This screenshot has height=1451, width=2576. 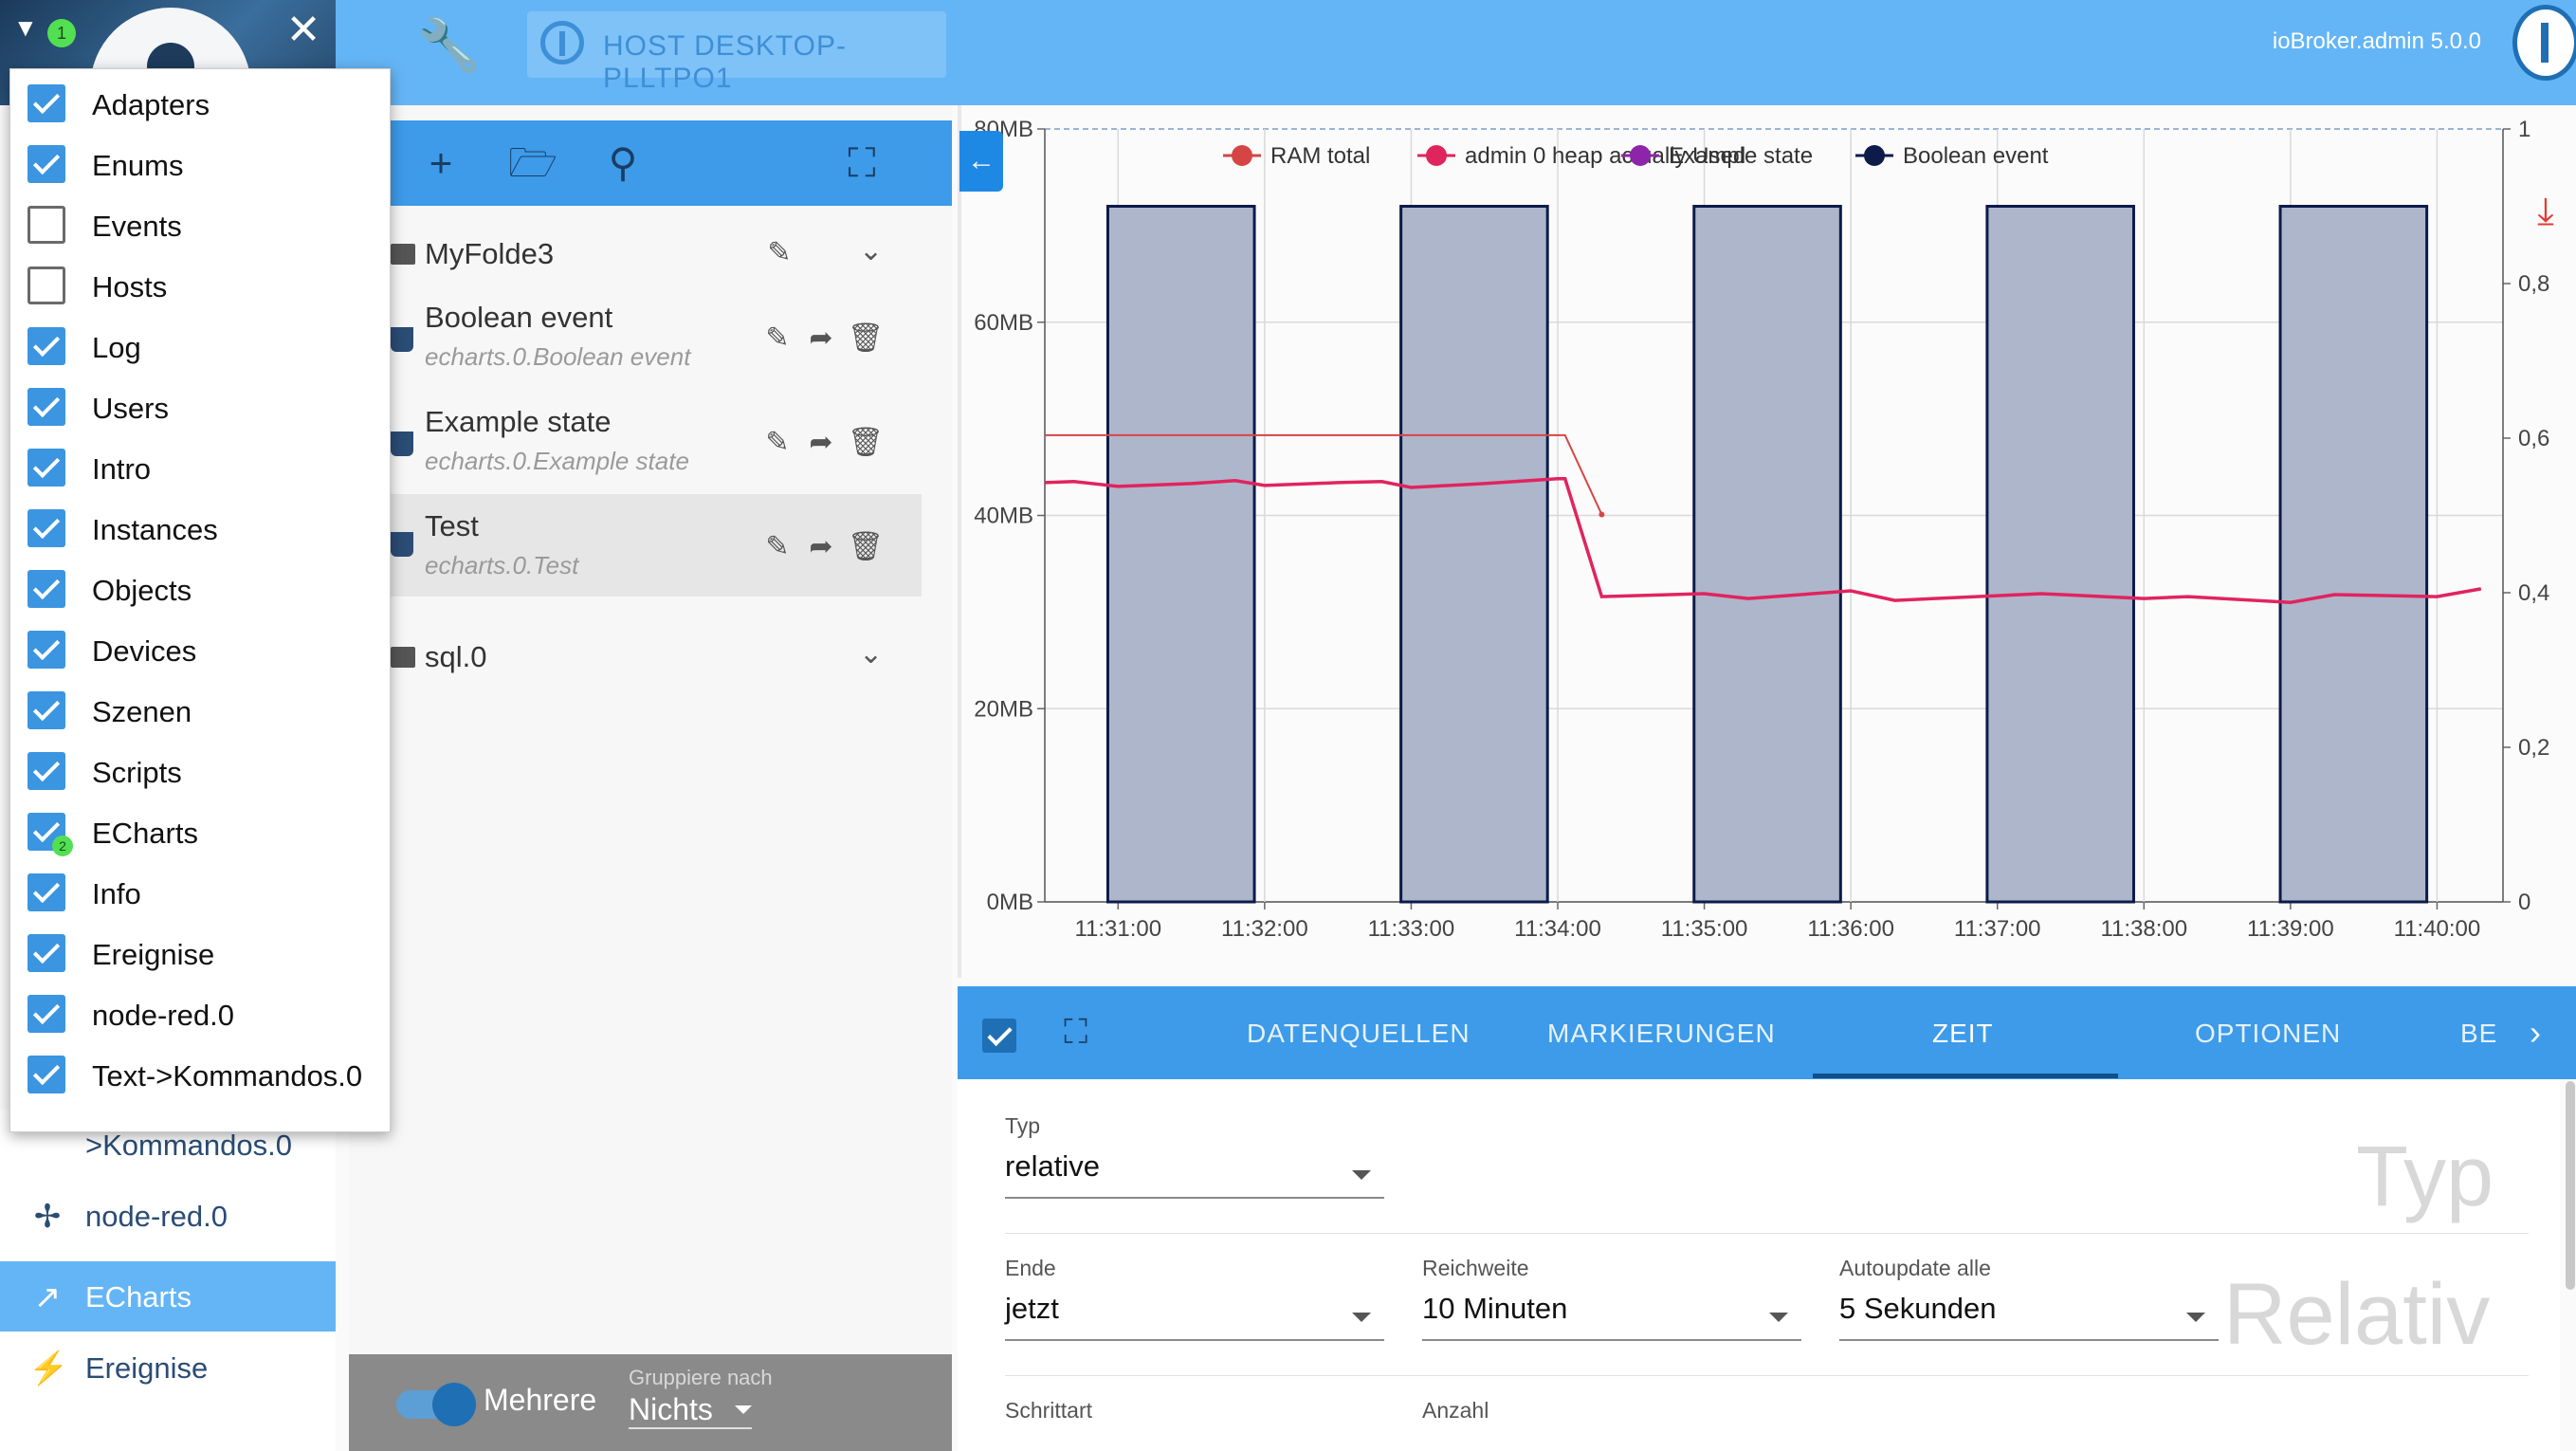 What do you see at coordinates (2545, 211) in the screenshot?
I see `download-icon: ⤓` at bounding box center [2545, 211].